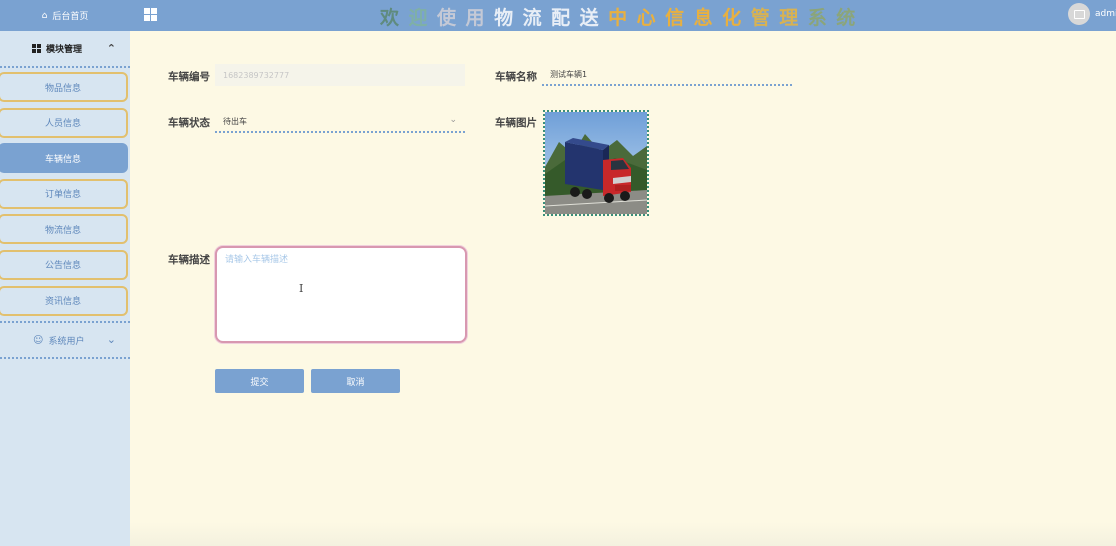 Image resolution: width=1116 pixels, height=546 pixels. I want to click on header: 欢迎使用物流配送中心信息化管理系统 admin, so click(623, 15).